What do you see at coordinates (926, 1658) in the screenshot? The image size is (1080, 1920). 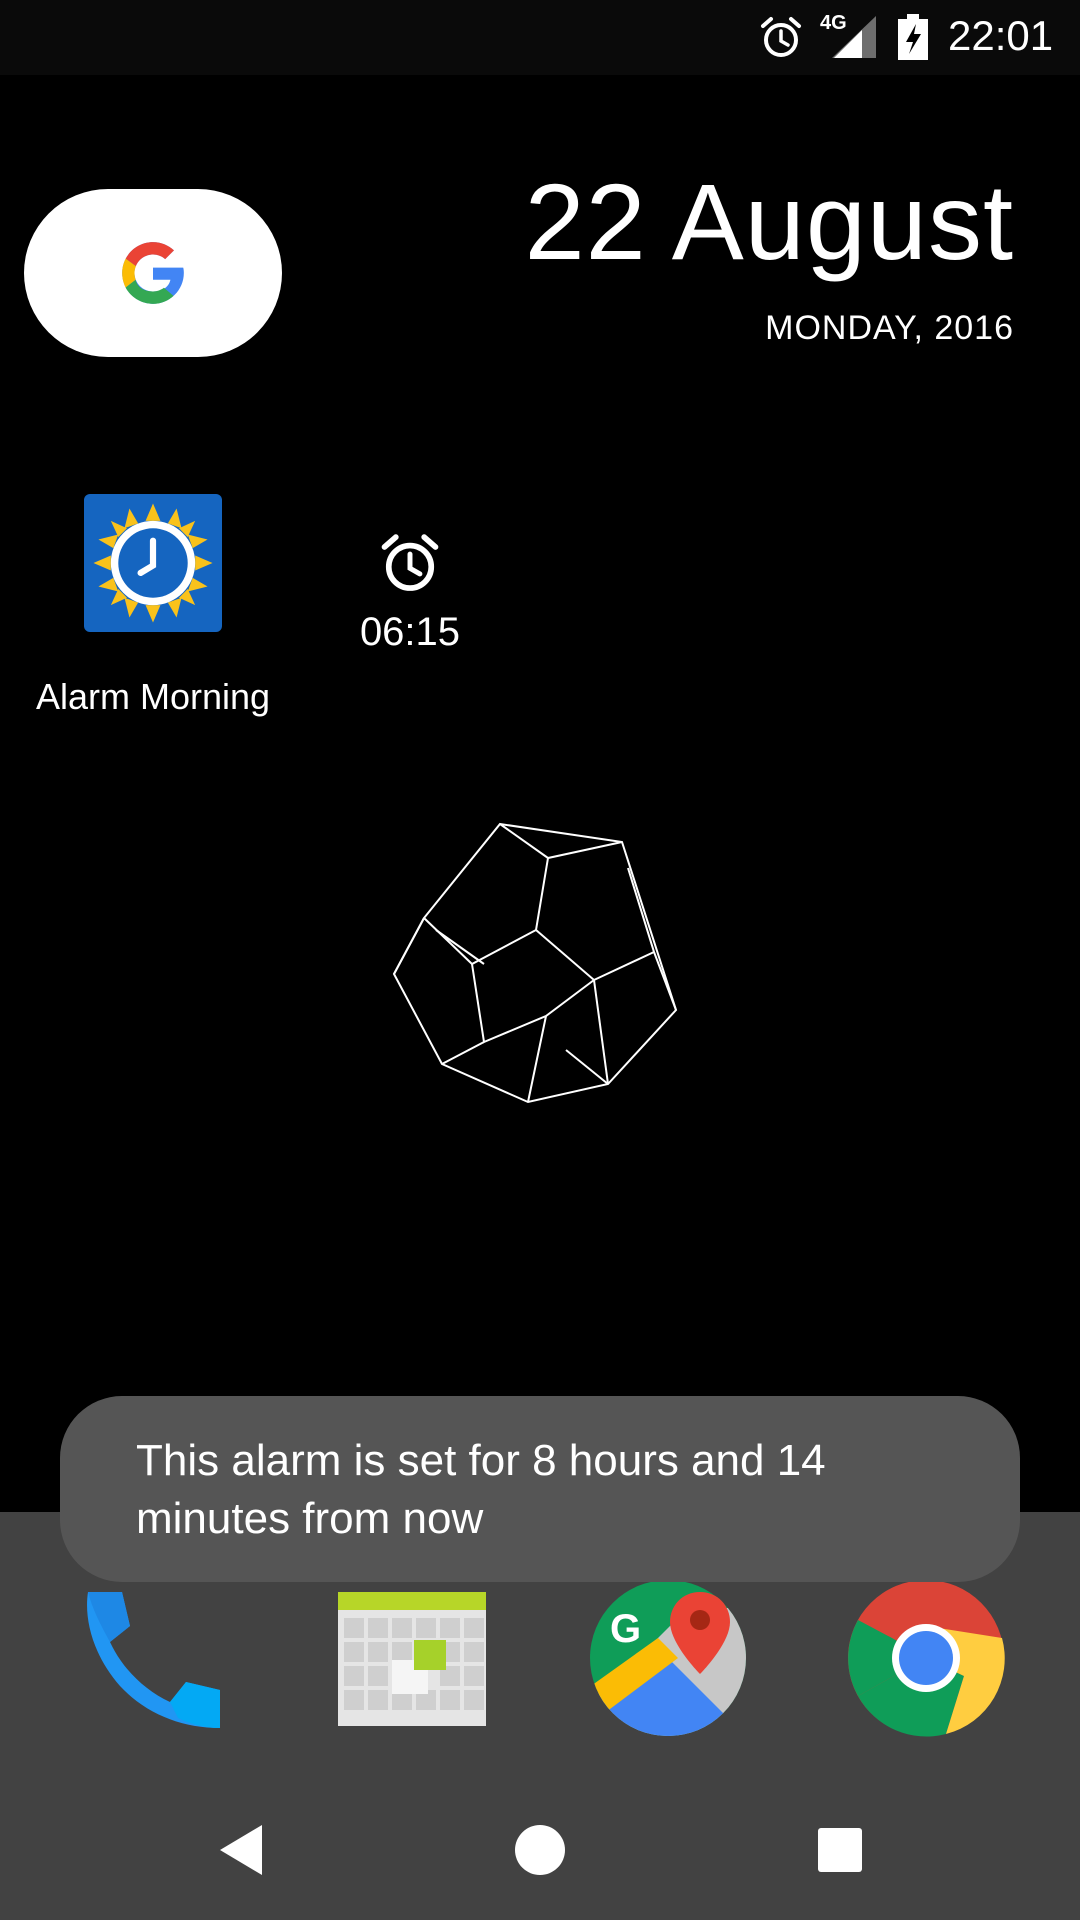 I see `chrome-icon` at bounding box center [926, 1658].